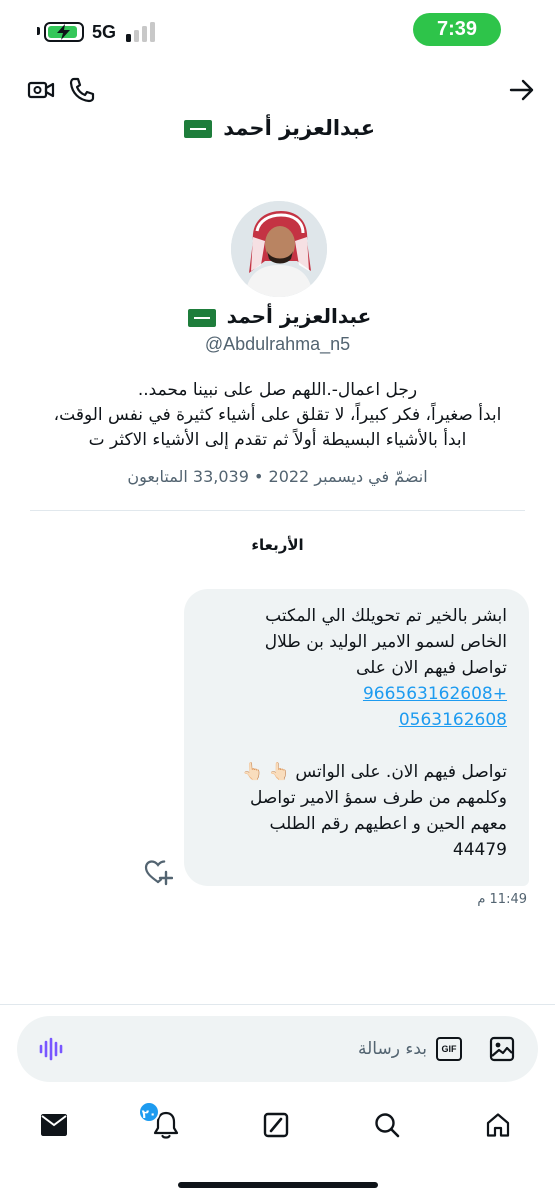 Image resolution: width=555 pixels, height=1200 pixels. Describe the element at coordinates (385, 642) in the screenshot. I see `message-line: الخاص لسمو الامير الوليد بن طلال` at that location.